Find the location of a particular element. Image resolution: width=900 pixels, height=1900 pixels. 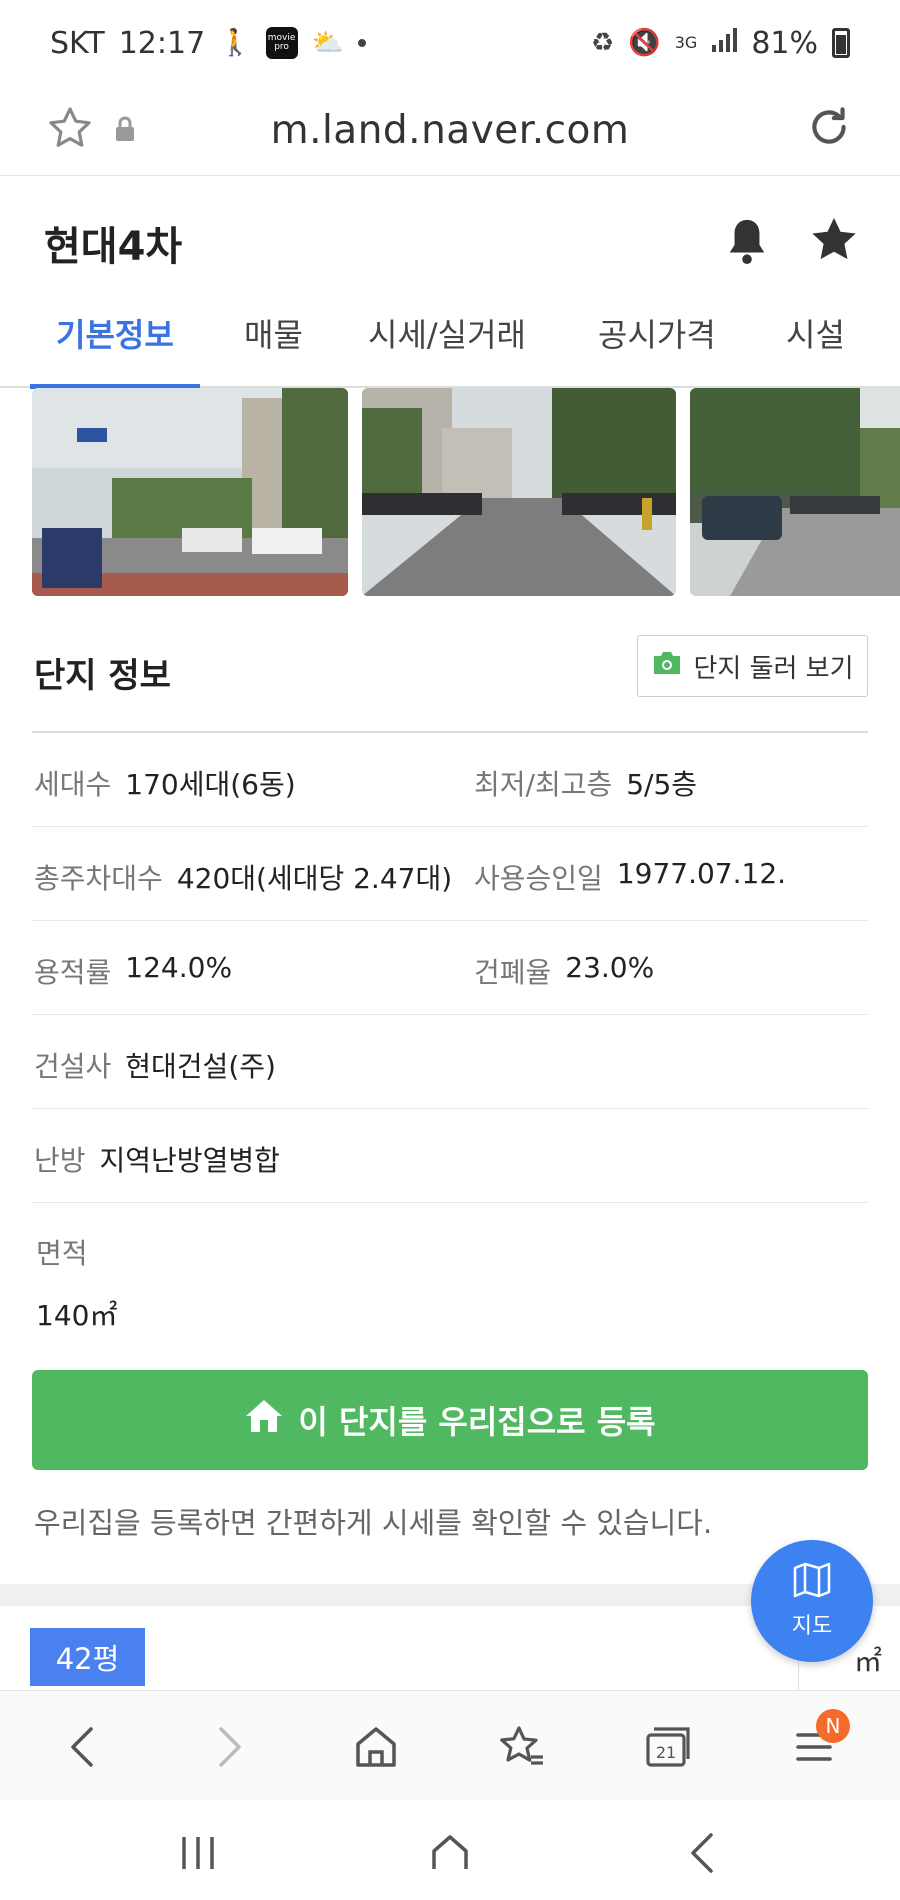

network-type-icon: 3G is located at coordinates (686, 42).